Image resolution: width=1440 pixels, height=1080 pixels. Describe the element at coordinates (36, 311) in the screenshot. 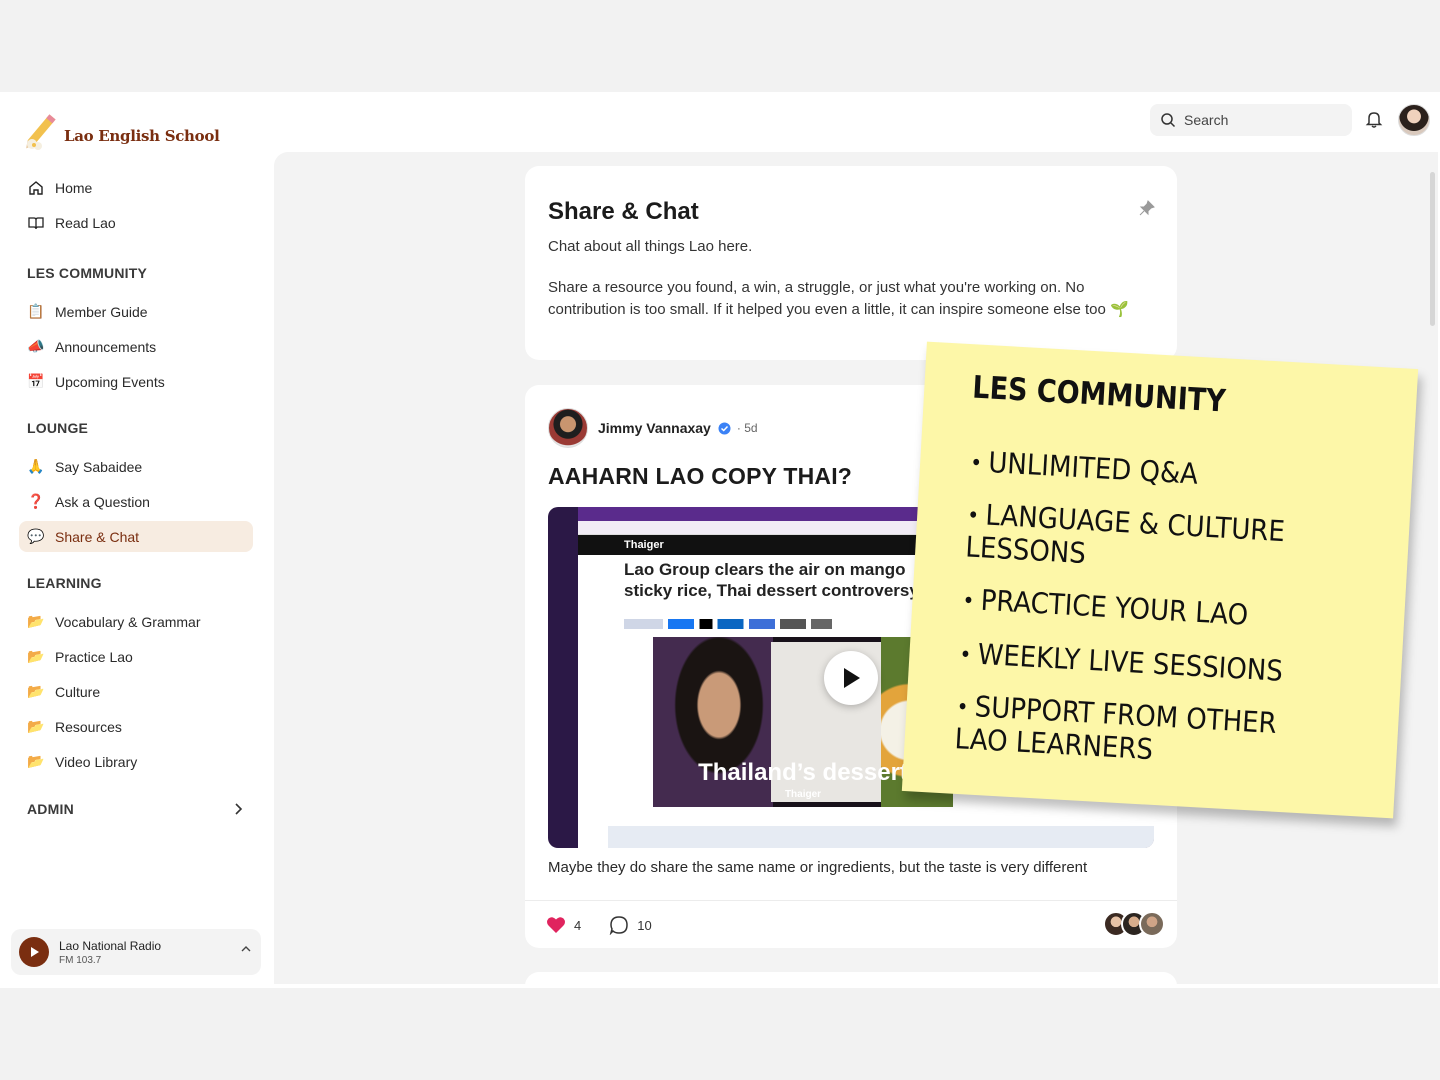

I see `clipboard-icon: 📋` at that location.